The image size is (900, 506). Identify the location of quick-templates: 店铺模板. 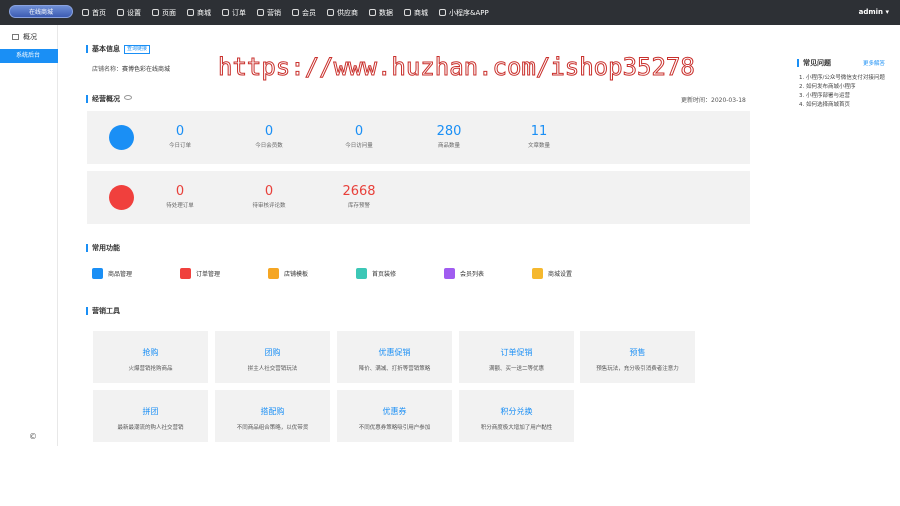
(288, 273).